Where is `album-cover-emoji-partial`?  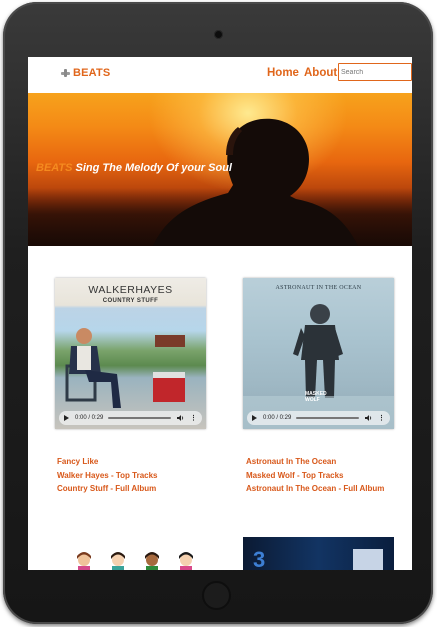 album-cover-emoji-partial is located at coordinates (135, 560).